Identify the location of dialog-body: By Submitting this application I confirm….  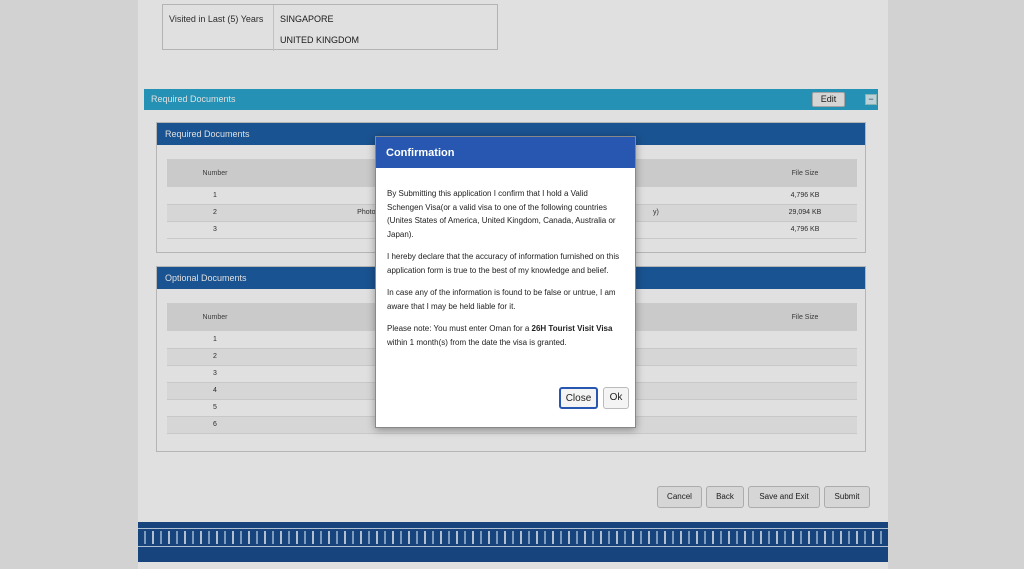
(505, 258).